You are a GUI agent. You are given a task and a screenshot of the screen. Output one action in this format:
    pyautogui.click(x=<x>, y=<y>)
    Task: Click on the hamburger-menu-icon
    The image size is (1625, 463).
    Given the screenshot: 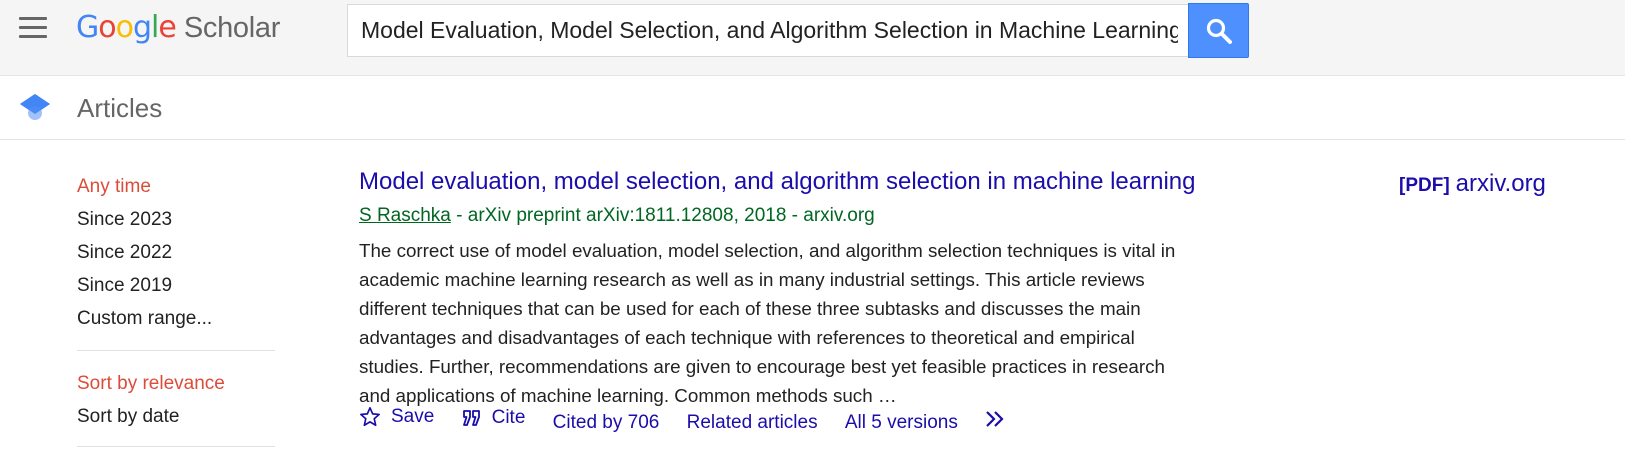 What is the action you would take?
    pyautogui.click(x=33, y=28)
    